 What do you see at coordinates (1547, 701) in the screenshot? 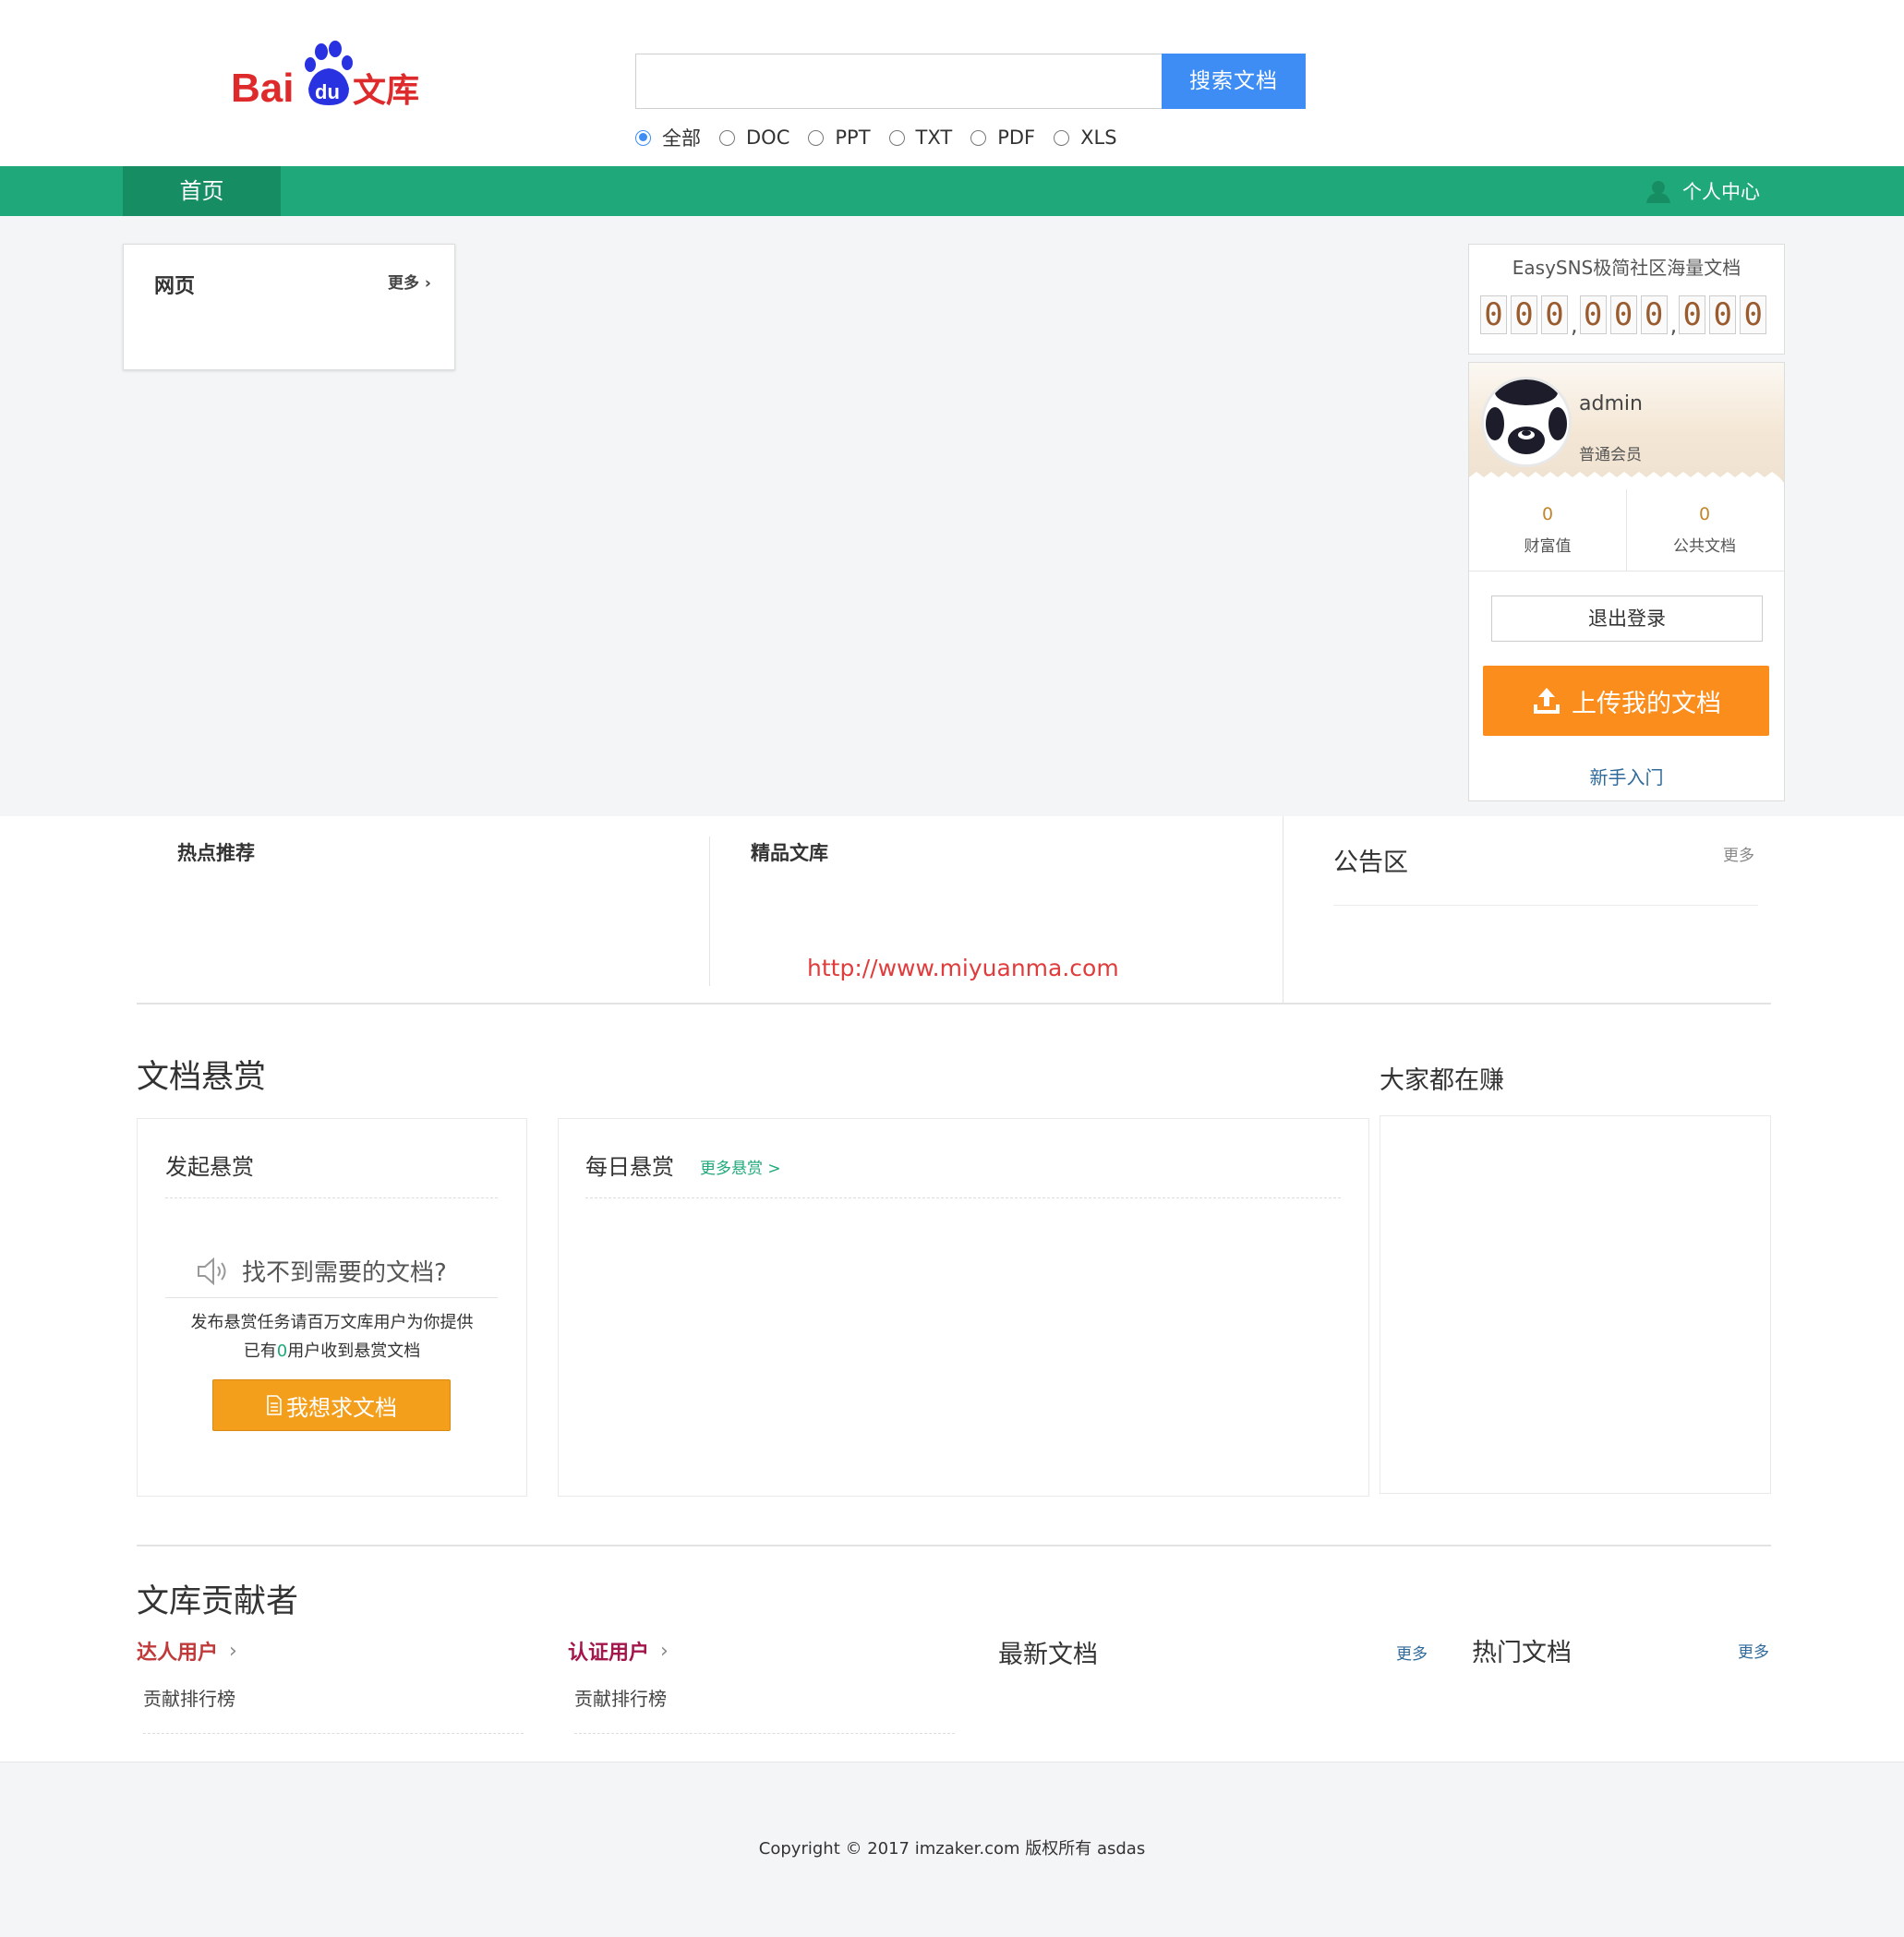
I see `upload-icon` at bounding box center [1547, 701].